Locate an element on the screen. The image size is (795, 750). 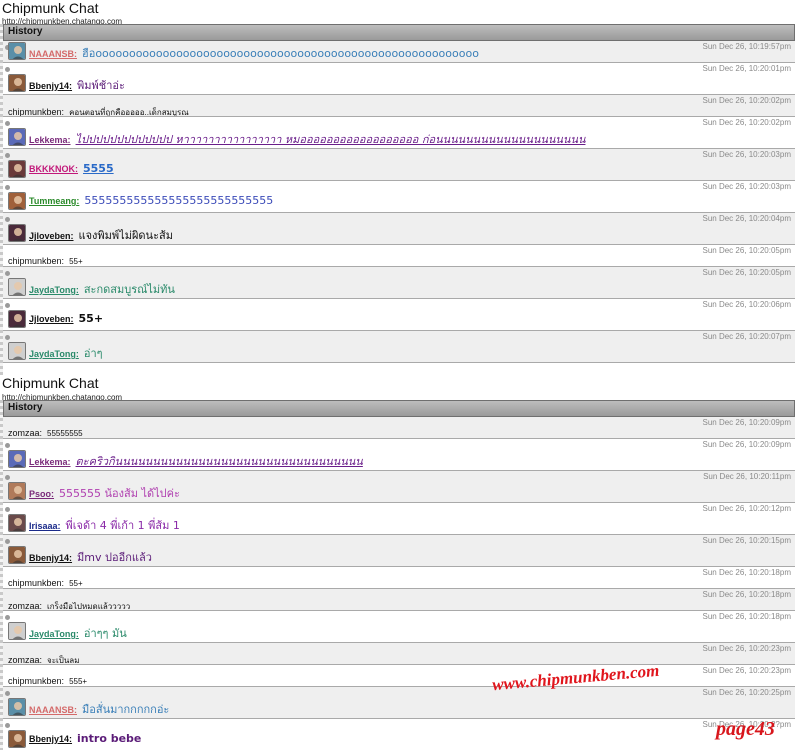
message-text: มีmv ปออีกแล้ว is located at coordinates (114, 557).